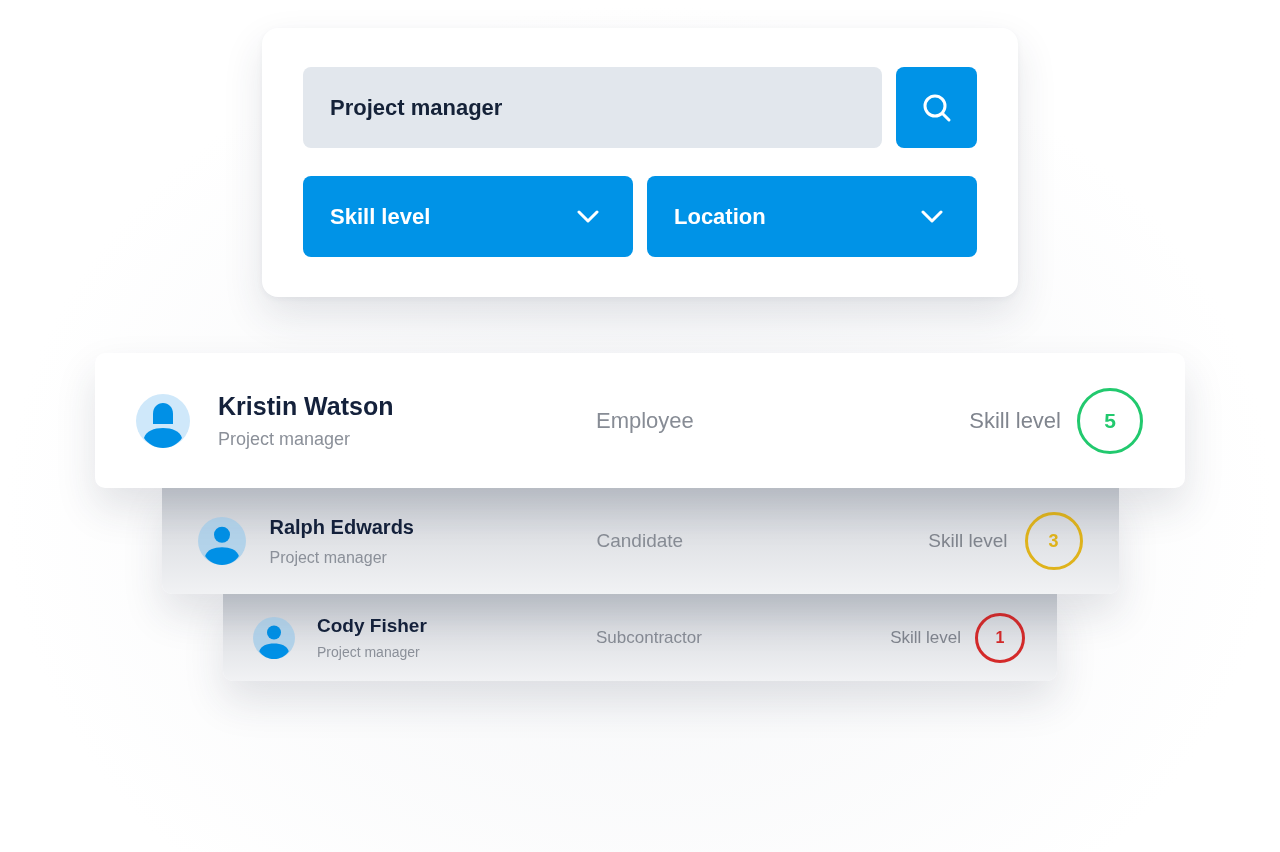 The image size is (1280, 852). Describe the element at coordinates (372, 626) in the screenshot. I see `person-name: Cody Fisher` at that location.